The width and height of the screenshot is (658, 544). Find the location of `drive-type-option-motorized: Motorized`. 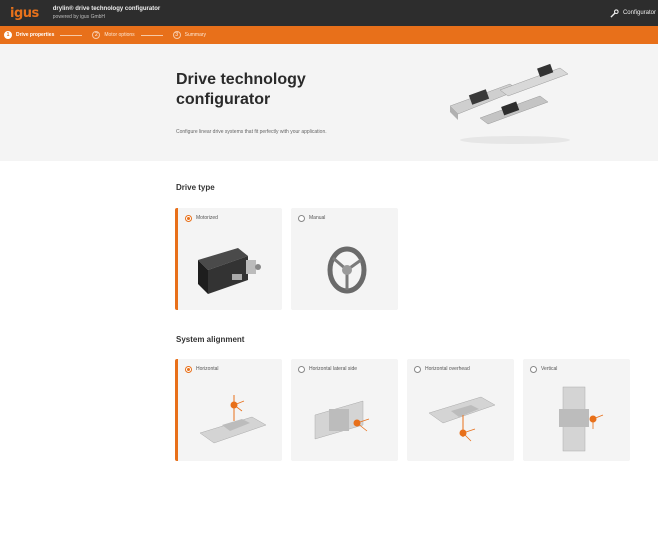

drive-type-option-motorized: Motorized is located at coordinates (228, 259).